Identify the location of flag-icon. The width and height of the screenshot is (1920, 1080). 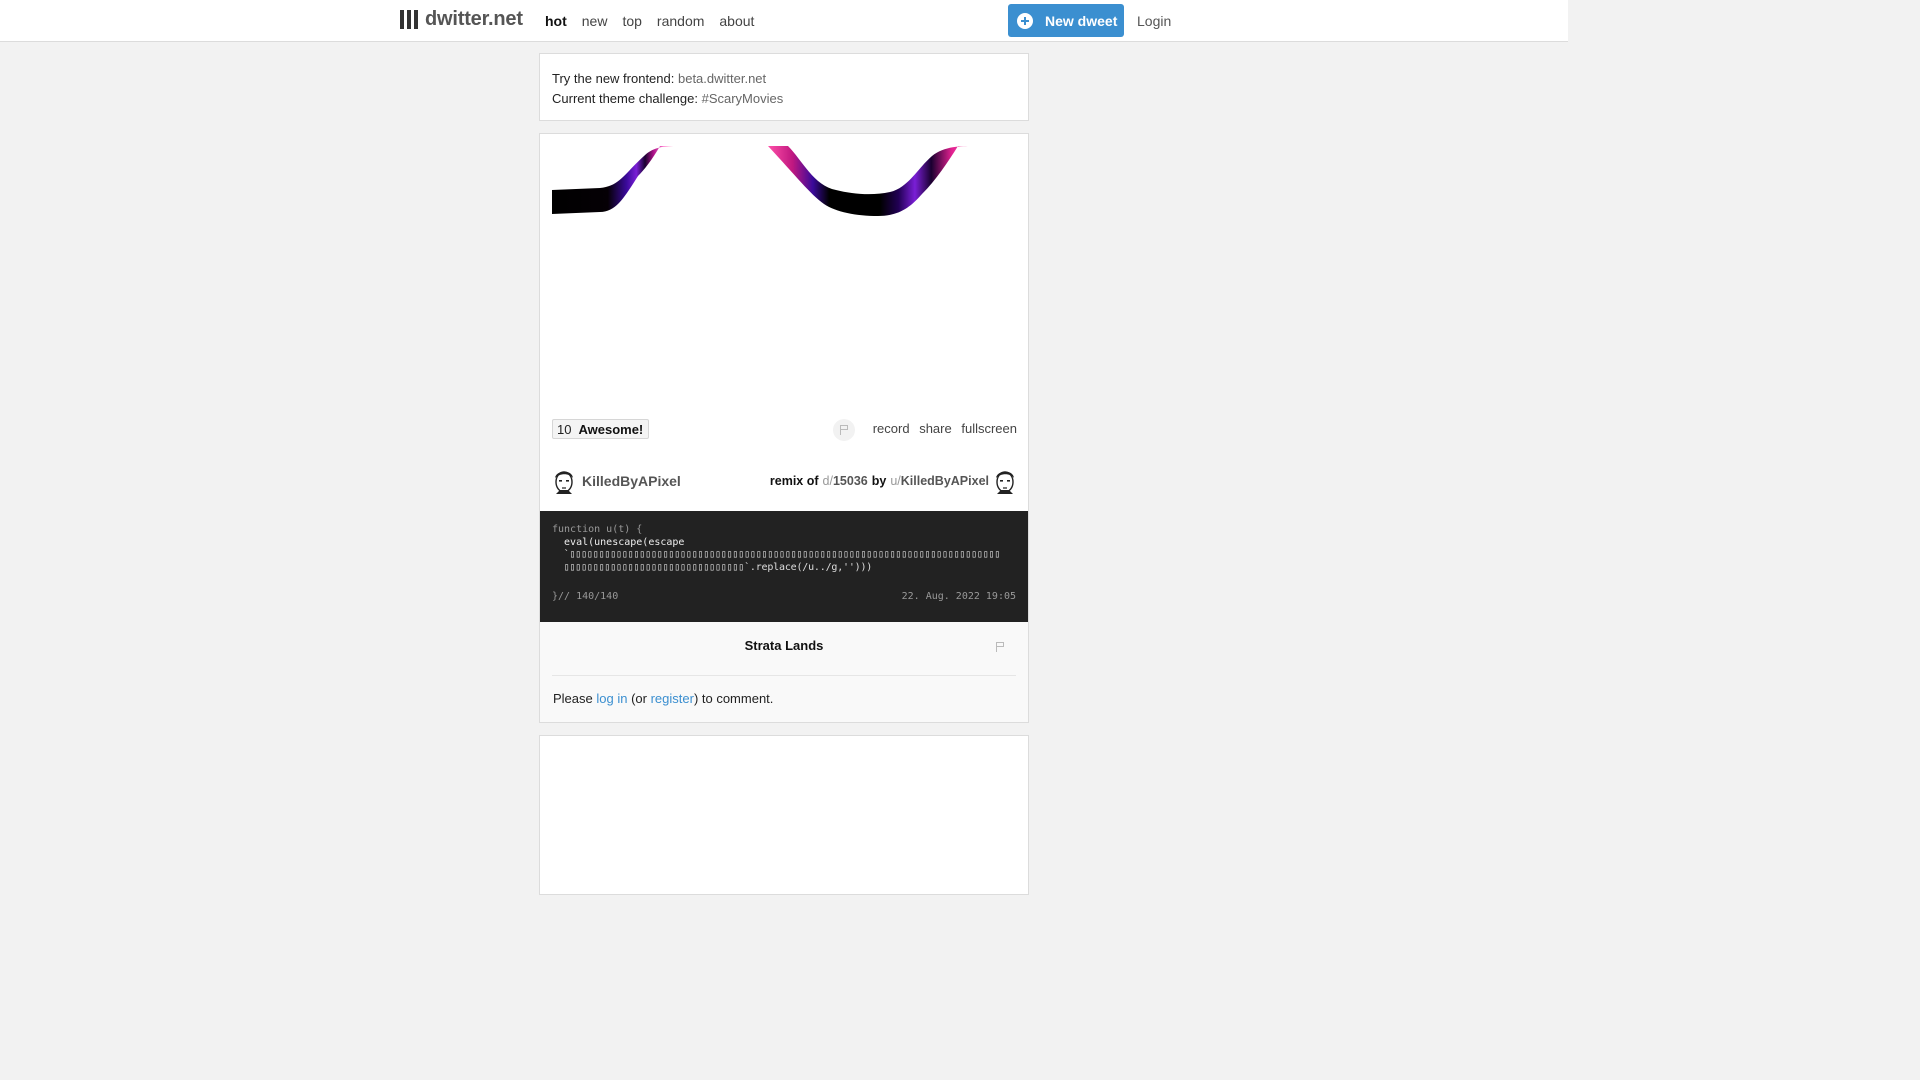
(844, 430).